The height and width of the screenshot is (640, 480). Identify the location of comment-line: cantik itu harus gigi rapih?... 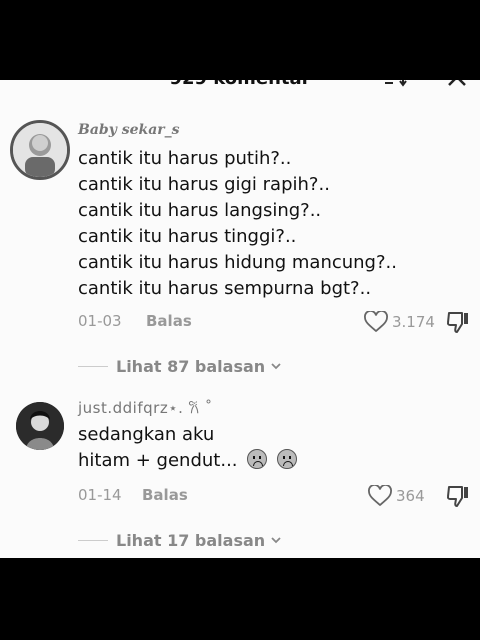
(204, 184).